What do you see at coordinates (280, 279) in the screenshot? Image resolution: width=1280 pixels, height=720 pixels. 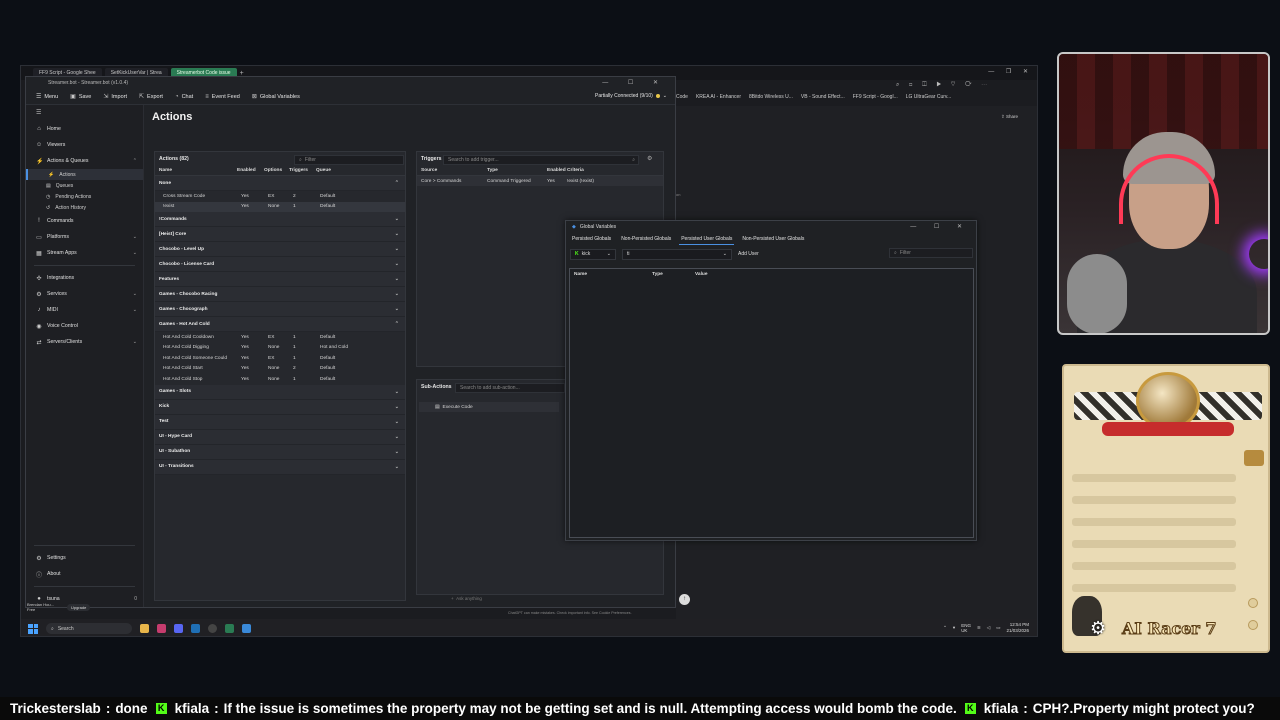 I see `action-group: Features ⌄` at bounding box center [280, 279].